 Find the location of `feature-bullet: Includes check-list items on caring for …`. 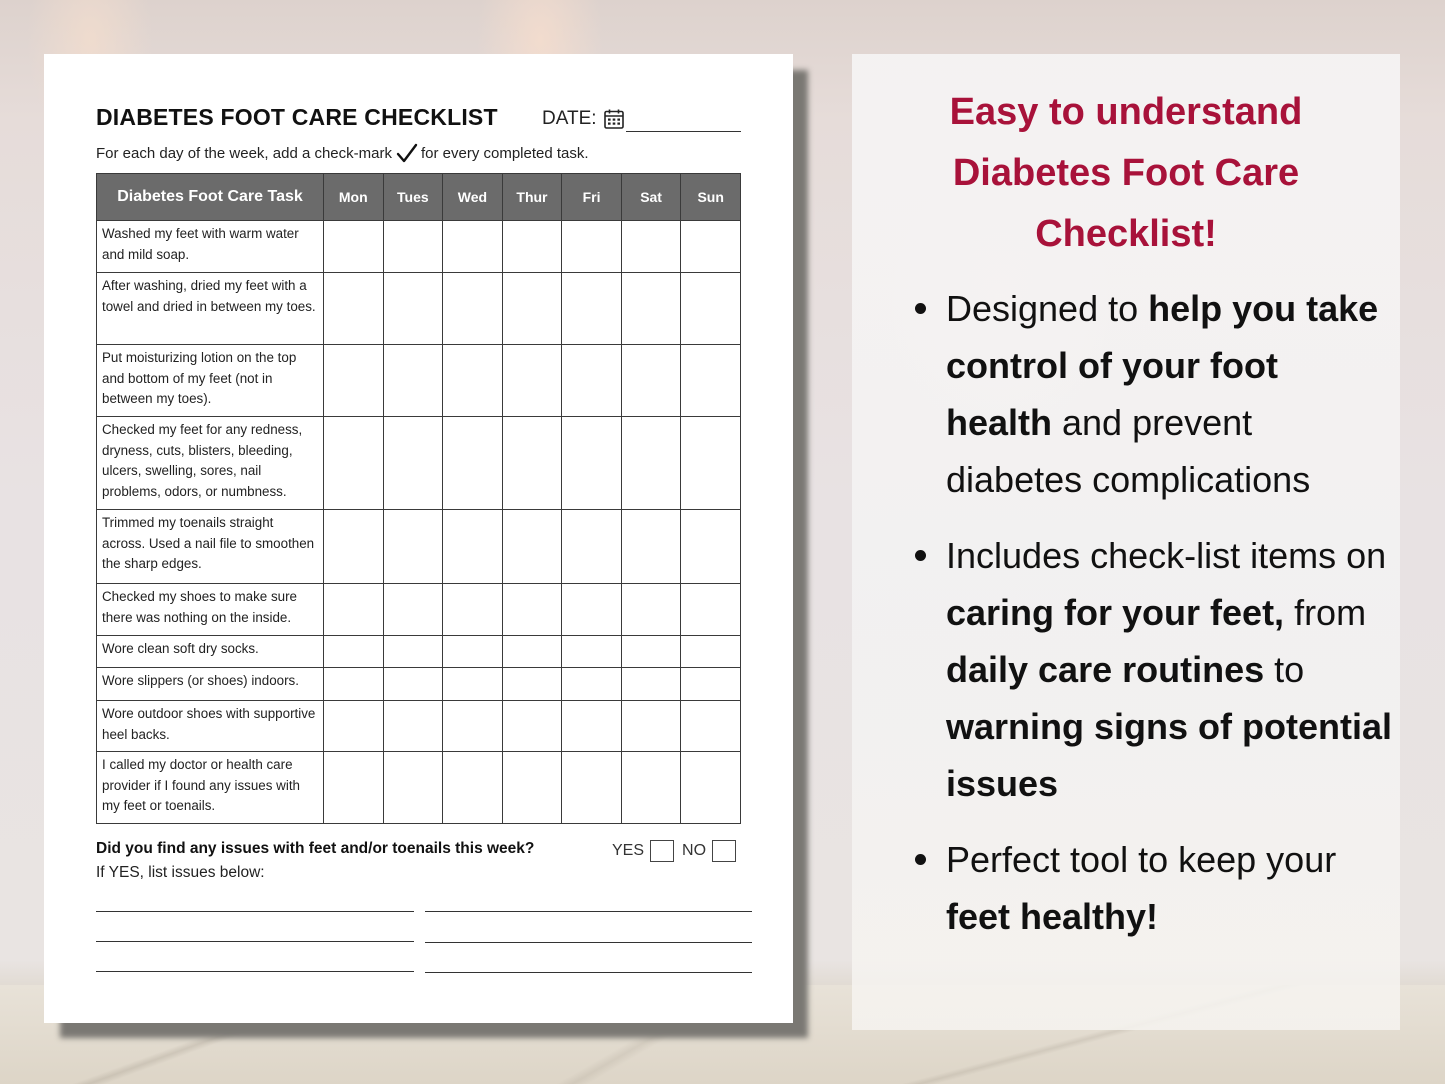

feature-bullet: Includes check-list items on caring for … is located at coordinates (1152, 669).